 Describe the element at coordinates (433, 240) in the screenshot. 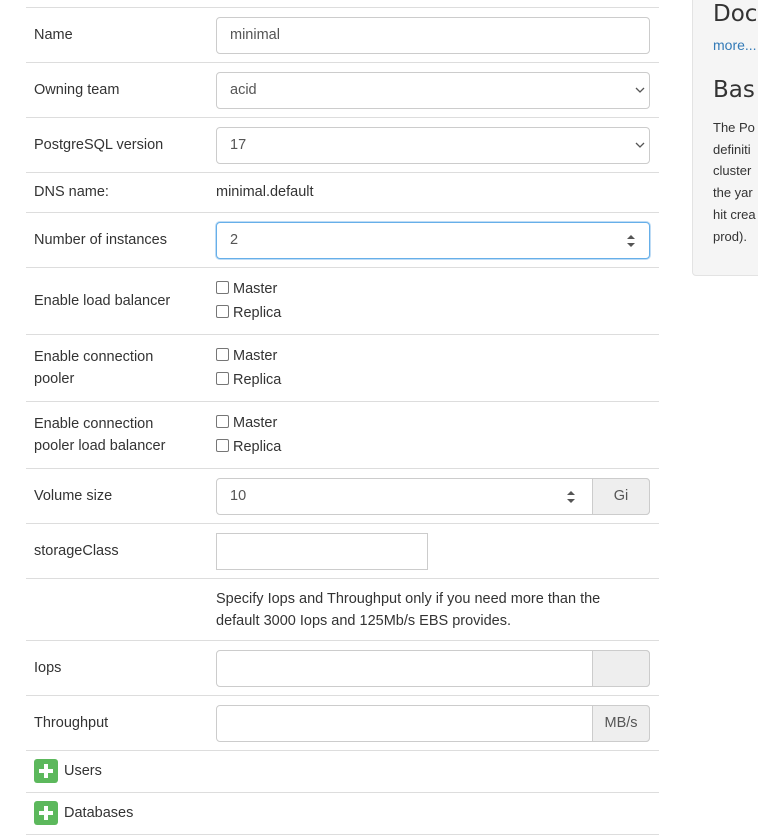

I see `instances-input: 2` at that location.